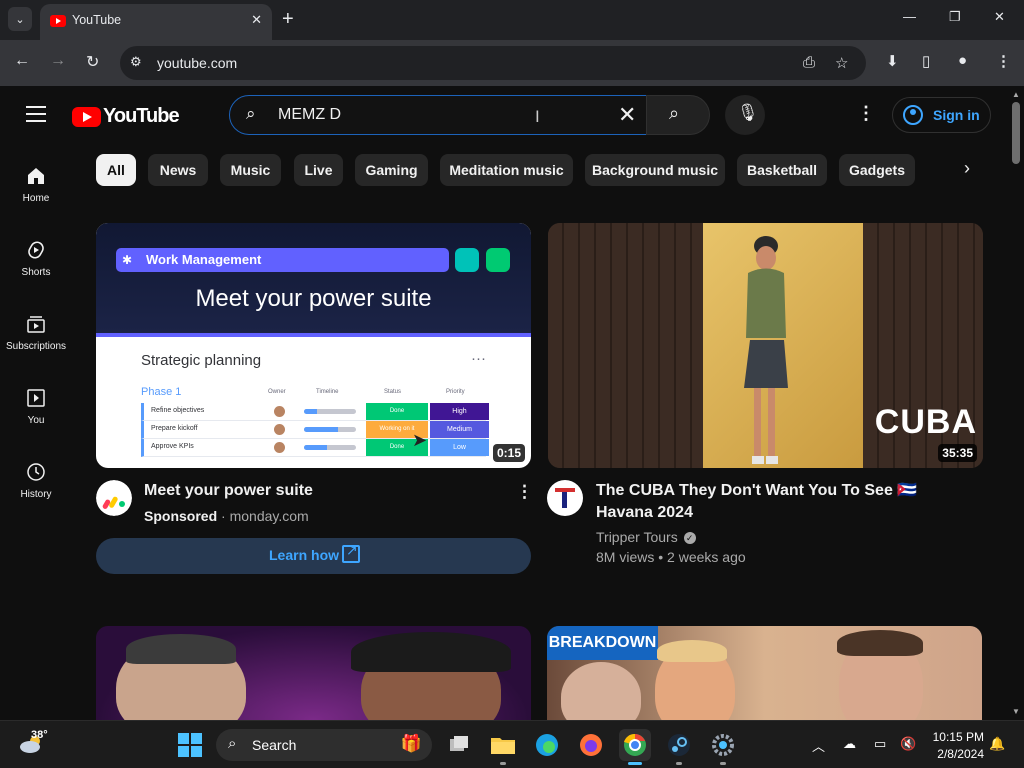 This screenshot has height=768, width=1024. I want to click on ad-more-icon: ⋮, so click(524, 492).